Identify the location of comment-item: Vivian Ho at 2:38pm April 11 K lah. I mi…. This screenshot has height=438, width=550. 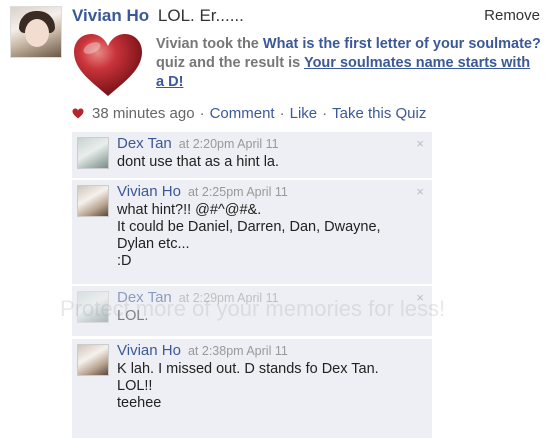
(252, 388).